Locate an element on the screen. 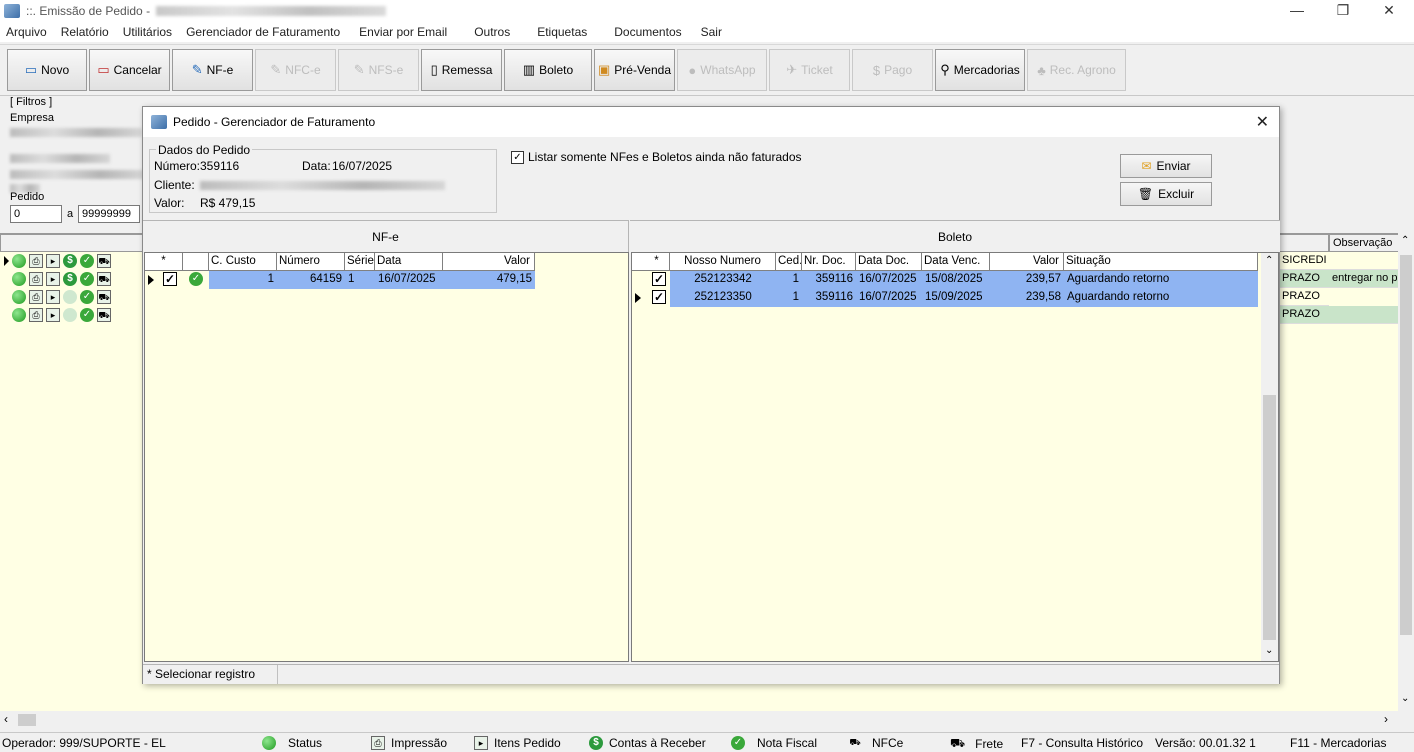 This screenshot has height=752, width=1414. mercadorias-button: ⚲ Mercadorias is located at coordinates (980, 70).